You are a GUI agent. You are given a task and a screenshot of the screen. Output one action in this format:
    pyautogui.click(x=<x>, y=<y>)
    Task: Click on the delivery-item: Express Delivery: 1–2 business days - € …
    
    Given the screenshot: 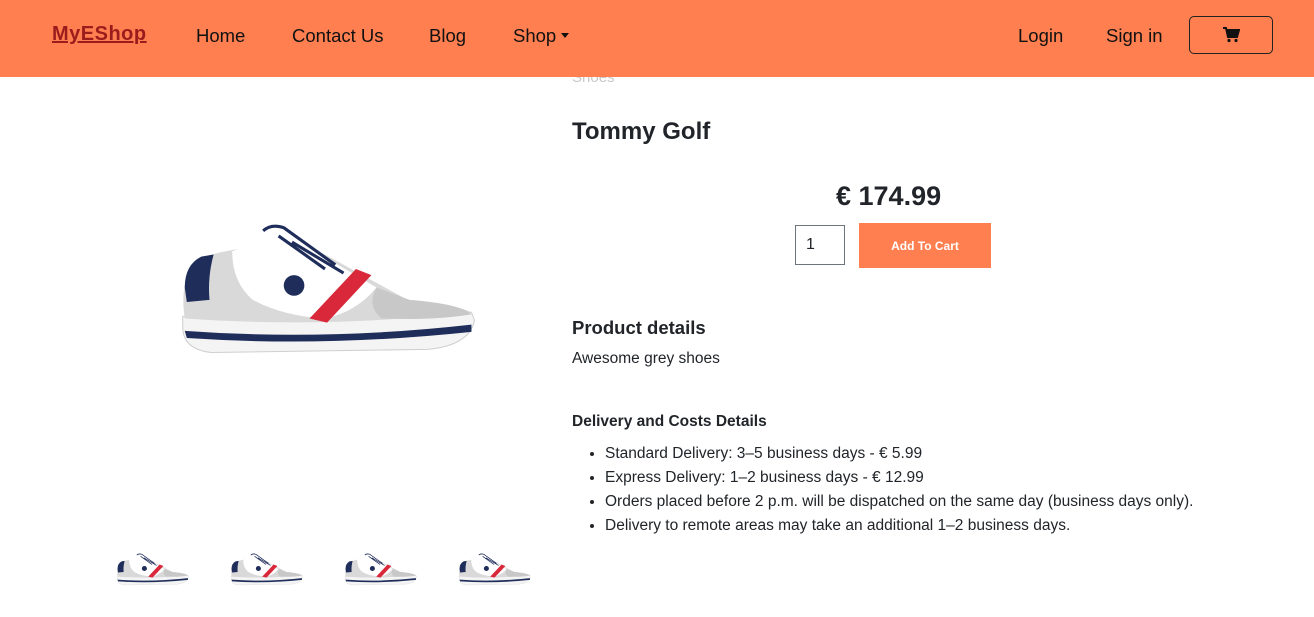 What is the action you would take?
    pyautogui.click(x=899, y=481)
    